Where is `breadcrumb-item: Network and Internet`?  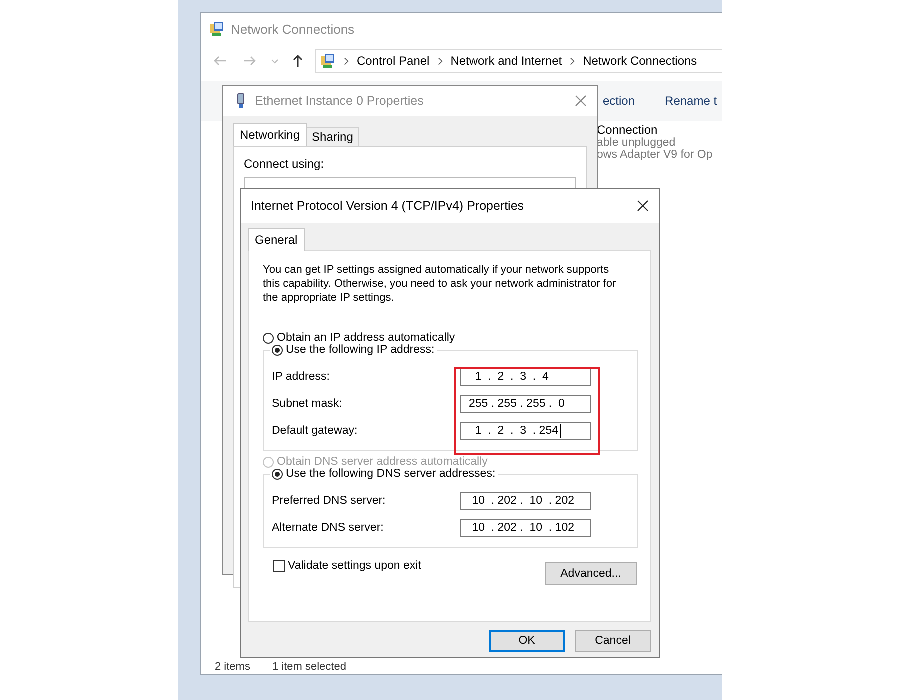
breadcrumb-item: Network and Internet is located at coordinates (506, 61).